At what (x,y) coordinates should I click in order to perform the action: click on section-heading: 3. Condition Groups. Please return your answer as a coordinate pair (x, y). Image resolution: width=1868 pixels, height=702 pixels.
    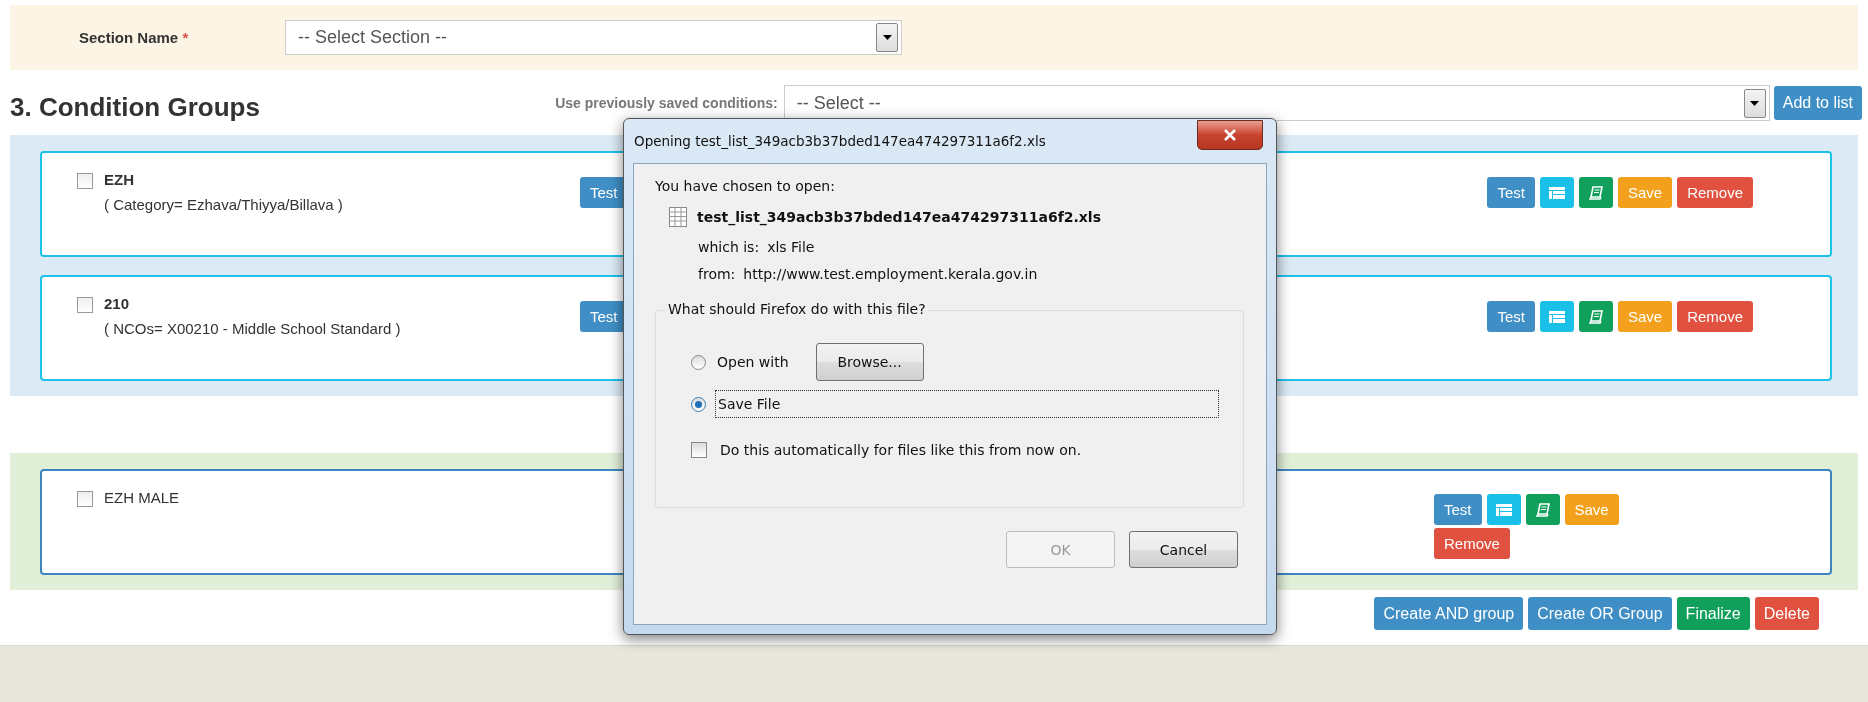
    Looking at the image, I should click on (135, 107).